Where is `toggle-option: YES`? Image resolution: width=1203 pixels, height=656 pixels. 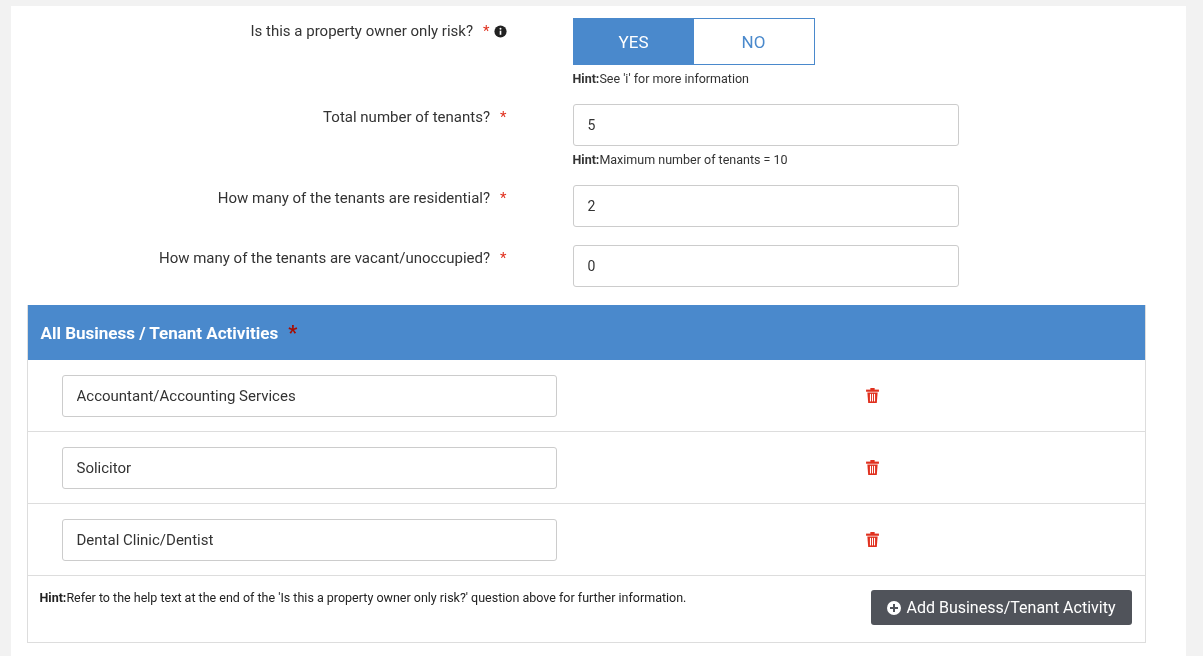
toggle-option: YES is located at coordinates (633, 41).